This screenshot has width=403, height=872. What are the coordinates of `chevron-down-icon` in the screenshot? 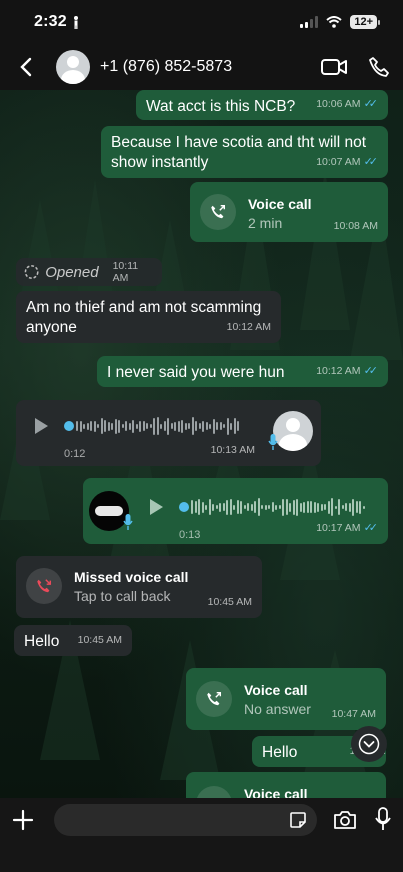 It's located at (369, 744).